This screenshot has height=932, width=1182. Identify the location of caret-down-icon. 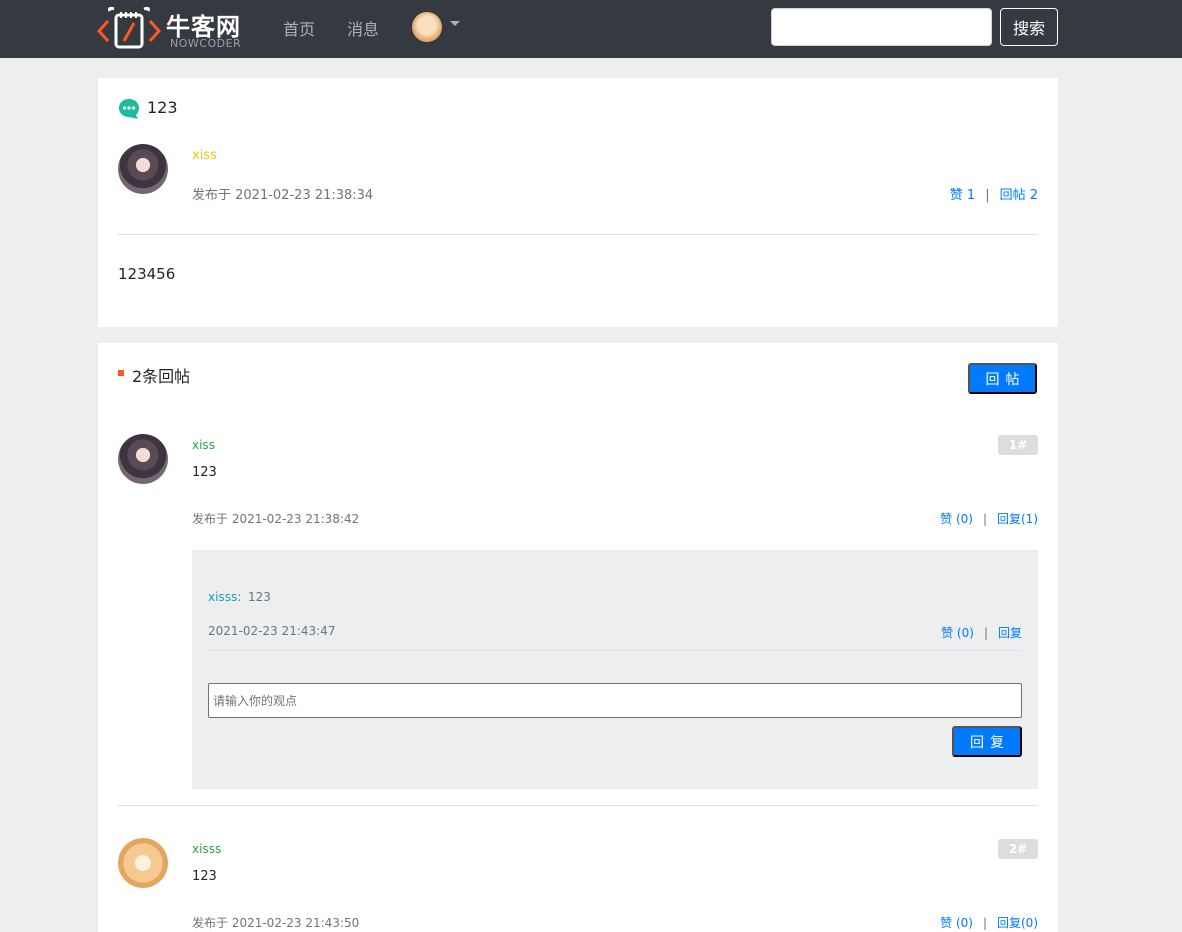
(455, 23).